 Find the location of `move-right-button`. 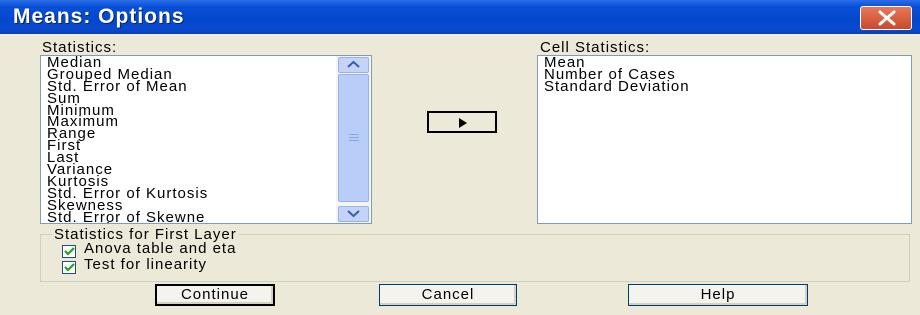

move-right-button is located at coordinates (462, 122).